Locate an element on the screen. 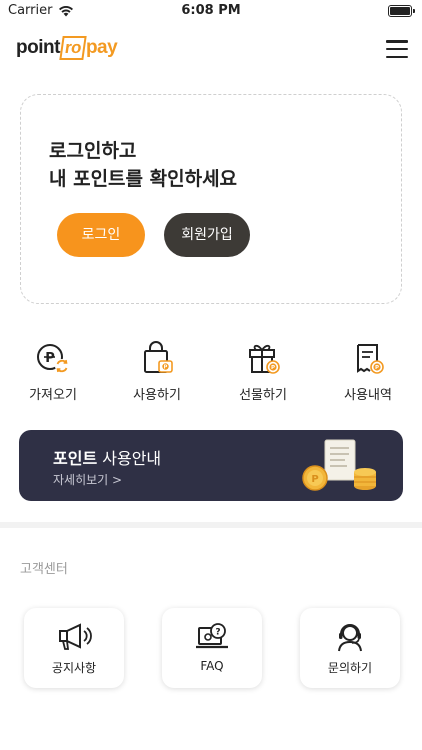 The width and height of the screenshot is (422, 750). megaphone-icon is located at coordinates (75, 636).